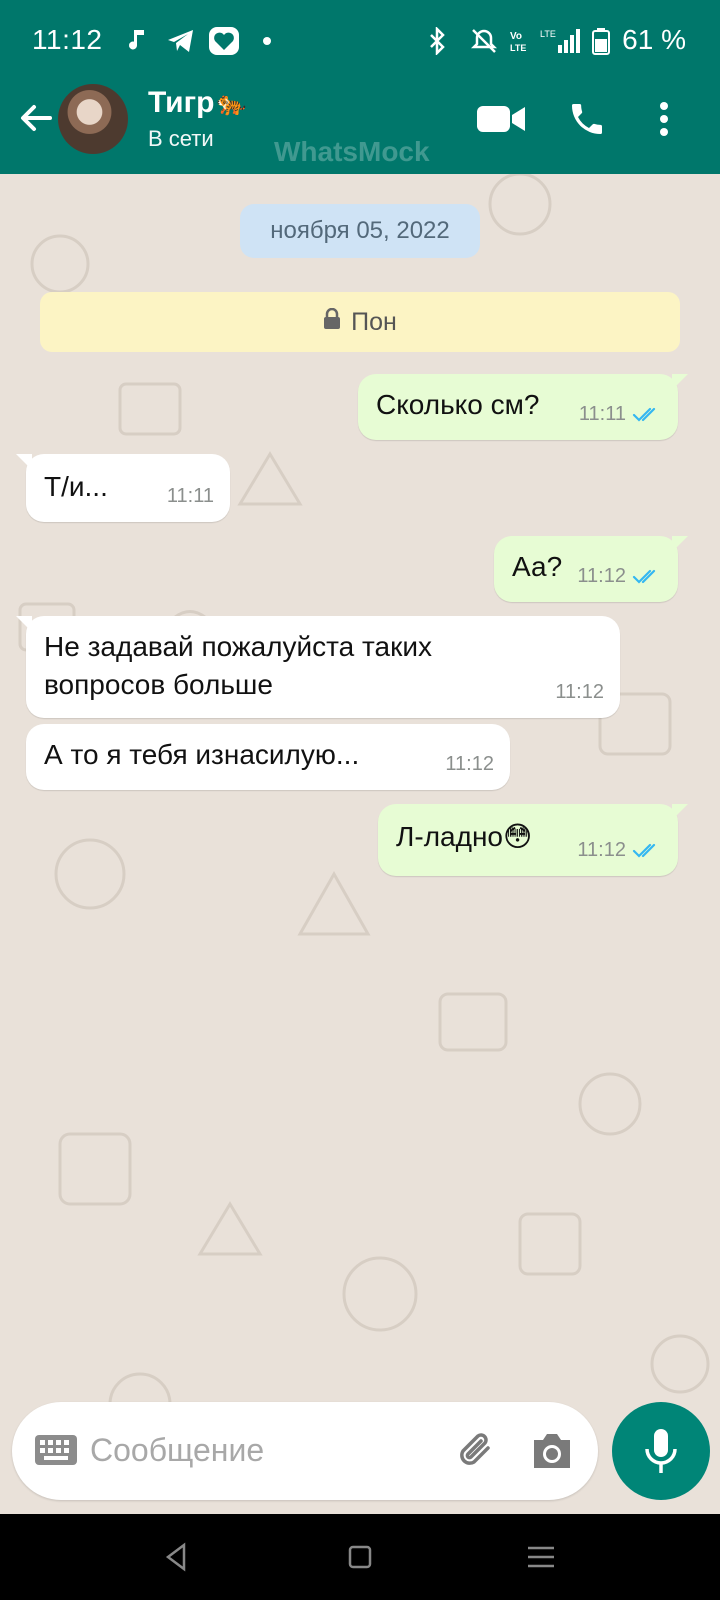  Describe the element at coordinates (360, 231) in the screenshot. I see `date-separator: ноября 05, 2022` at that location.